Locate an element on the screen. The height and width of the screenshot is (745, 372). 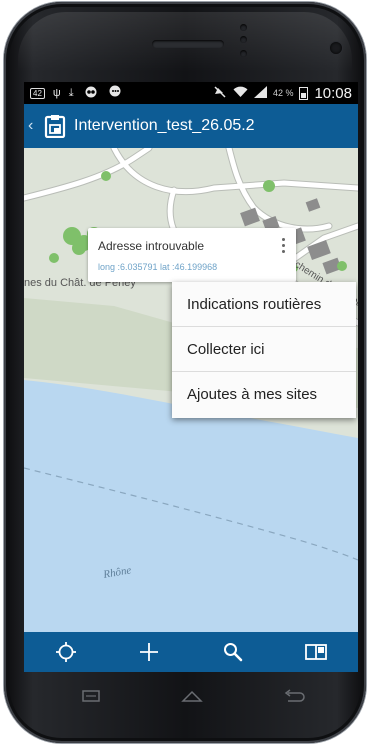
battery-icon is located at coordinates (304, 93).